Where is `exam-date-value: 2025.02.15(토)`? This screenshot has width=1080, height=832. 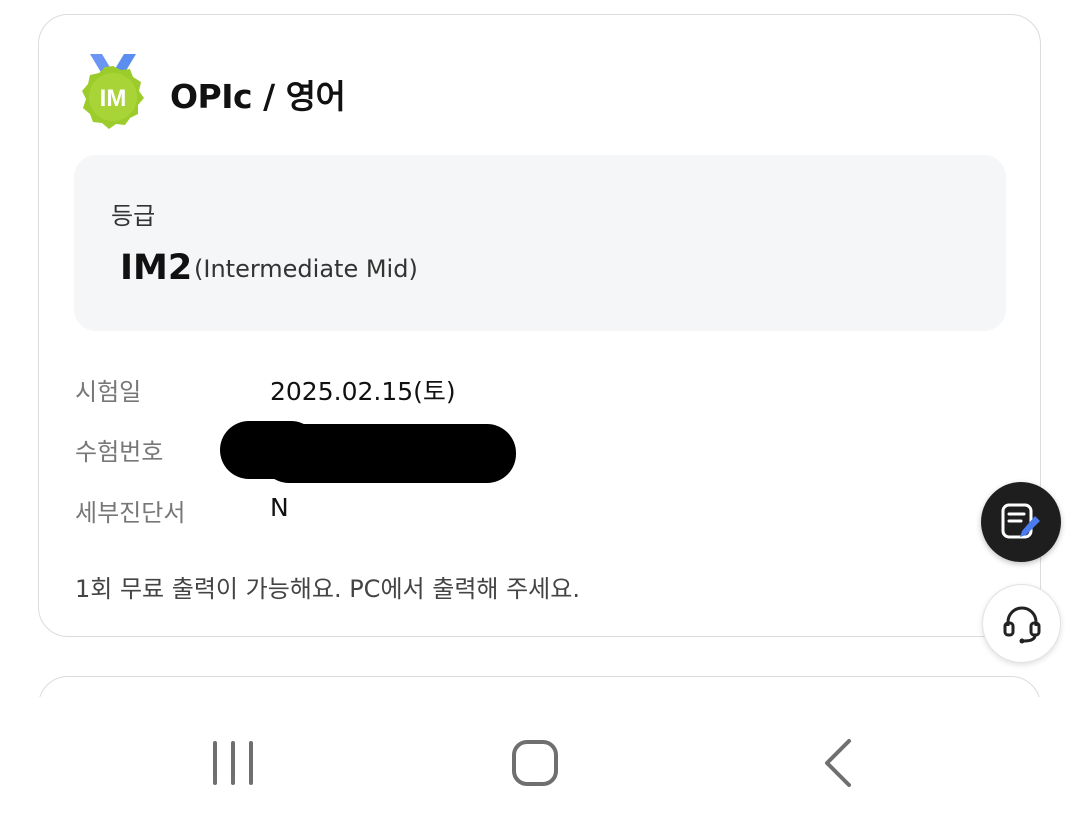 exam-date-value: 2025.02.15(토) is located at coordinates (363, 391).